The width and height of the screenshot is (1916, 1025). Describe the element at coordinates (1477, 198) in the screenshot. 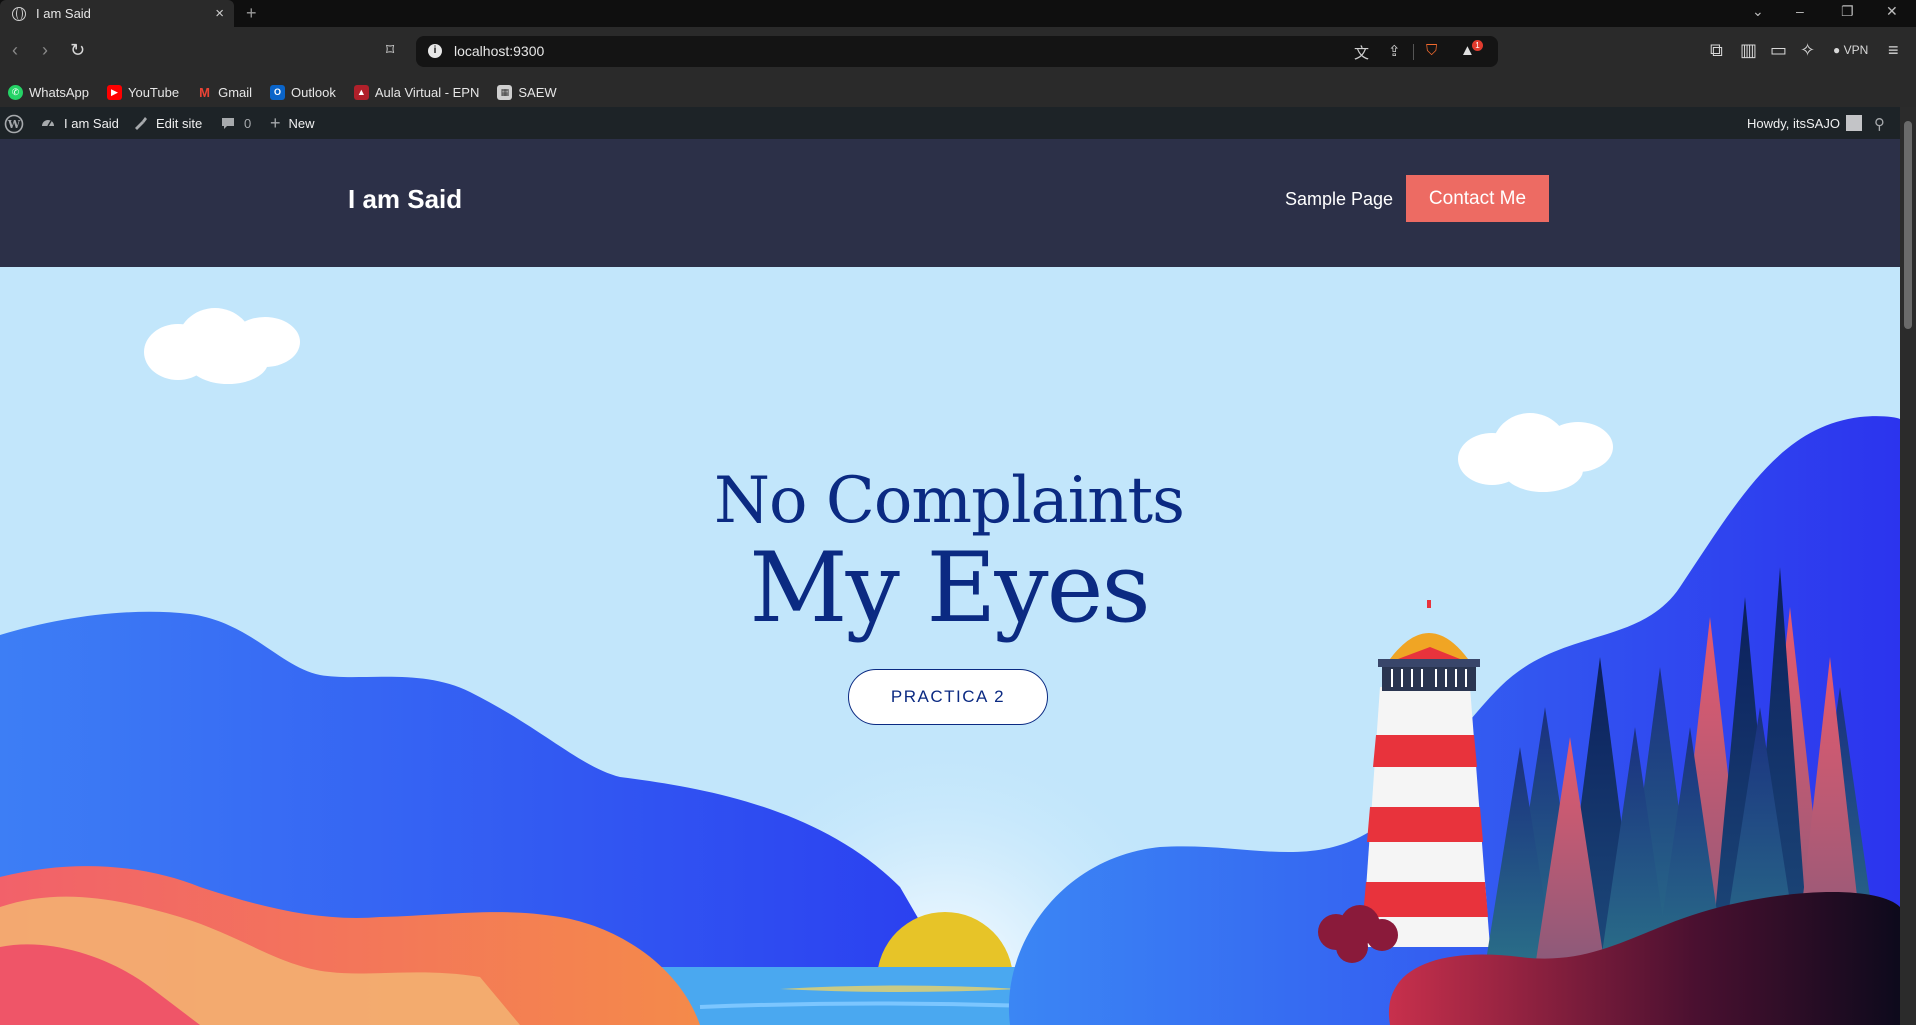

I see `contact-button: Contact Me` at that location.